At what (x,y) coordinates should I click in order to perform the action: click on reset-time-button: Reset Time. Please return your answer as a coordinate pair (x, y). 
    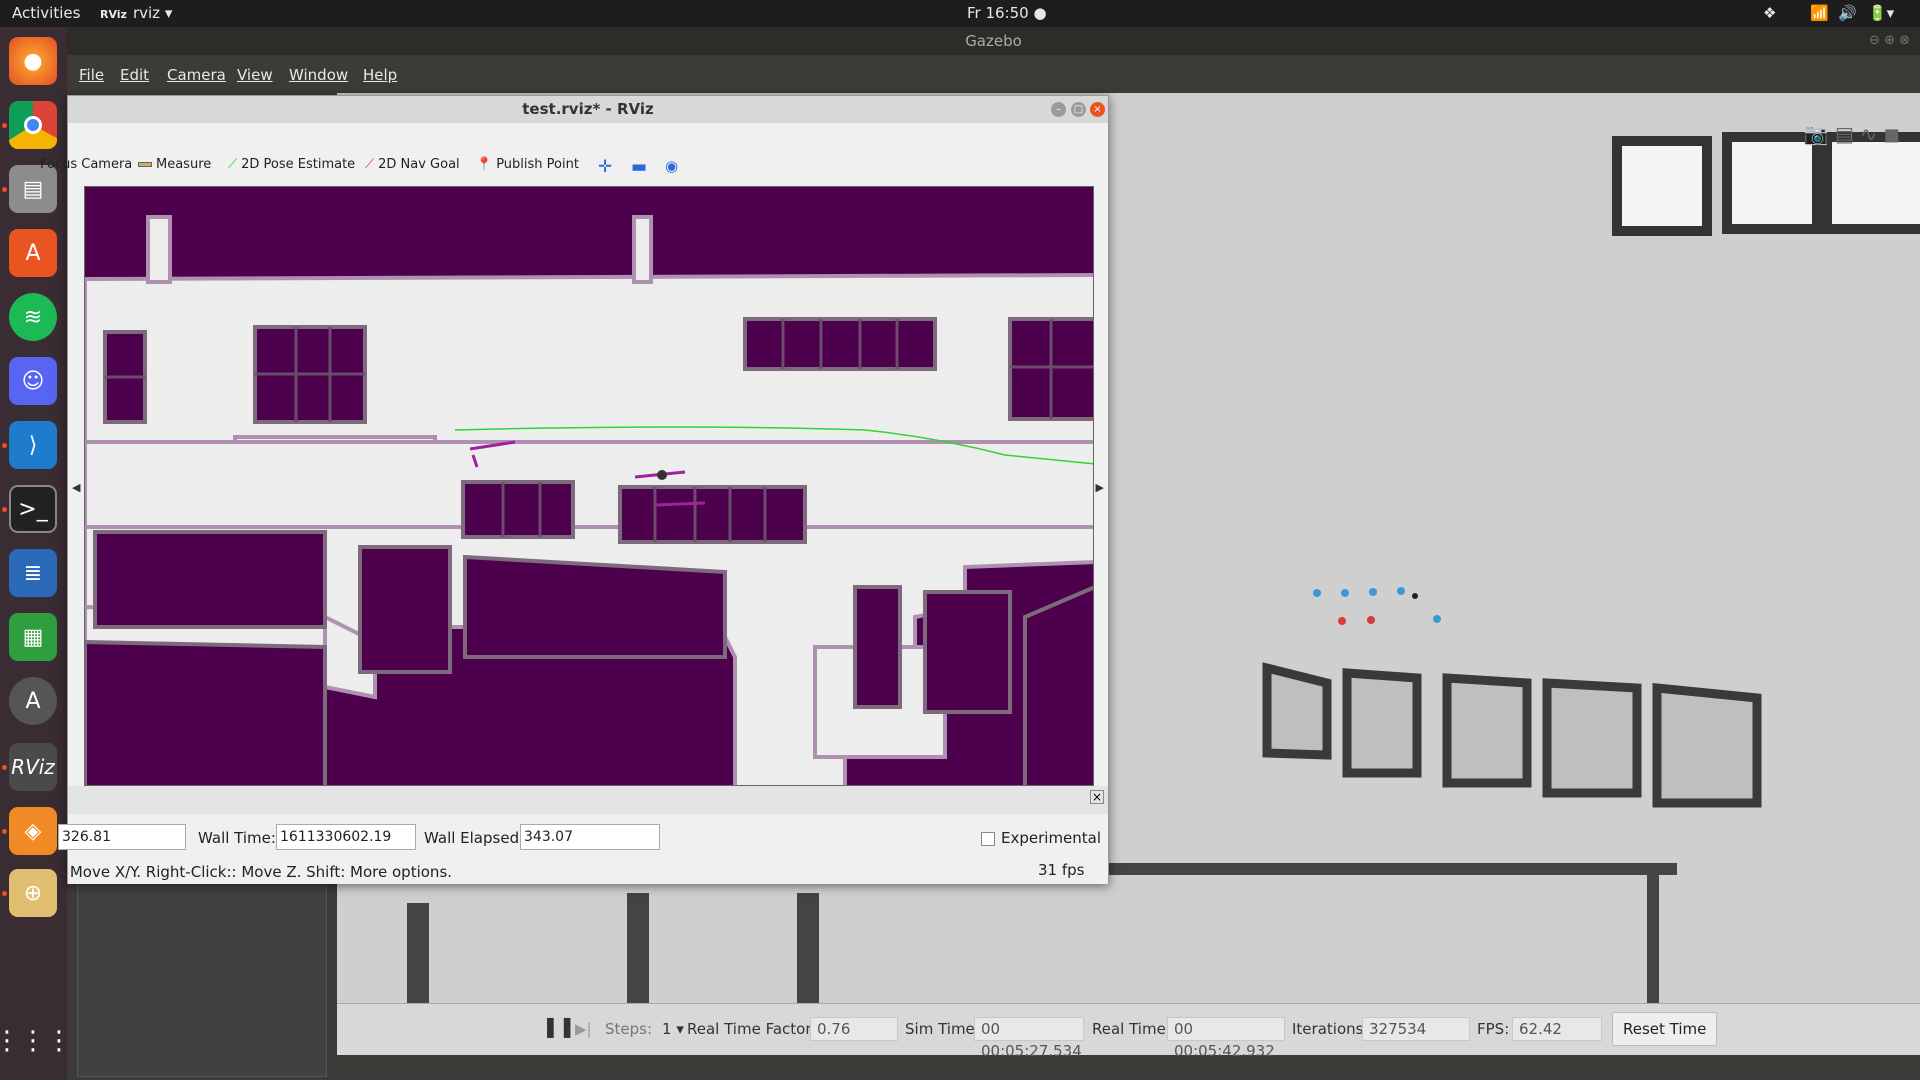
    Looking at the image, I should click on (1665, 1029).